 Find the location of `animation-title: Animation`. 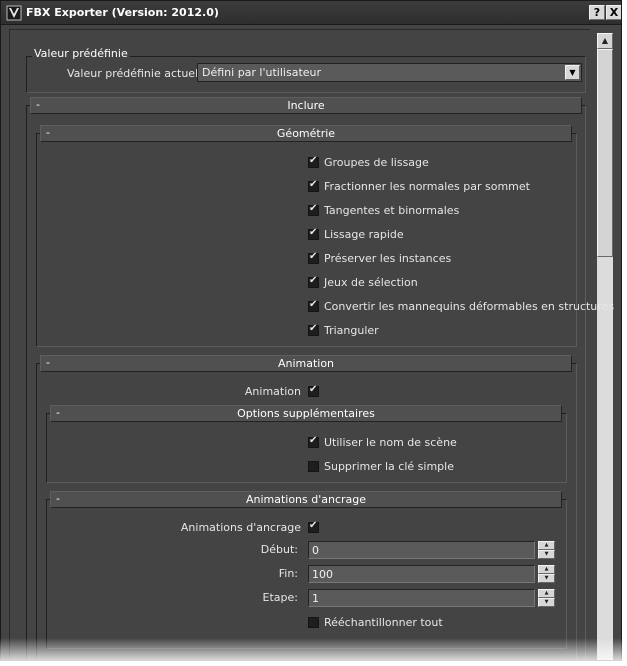

animation-title: Animation is located at coordinates (306, 363).